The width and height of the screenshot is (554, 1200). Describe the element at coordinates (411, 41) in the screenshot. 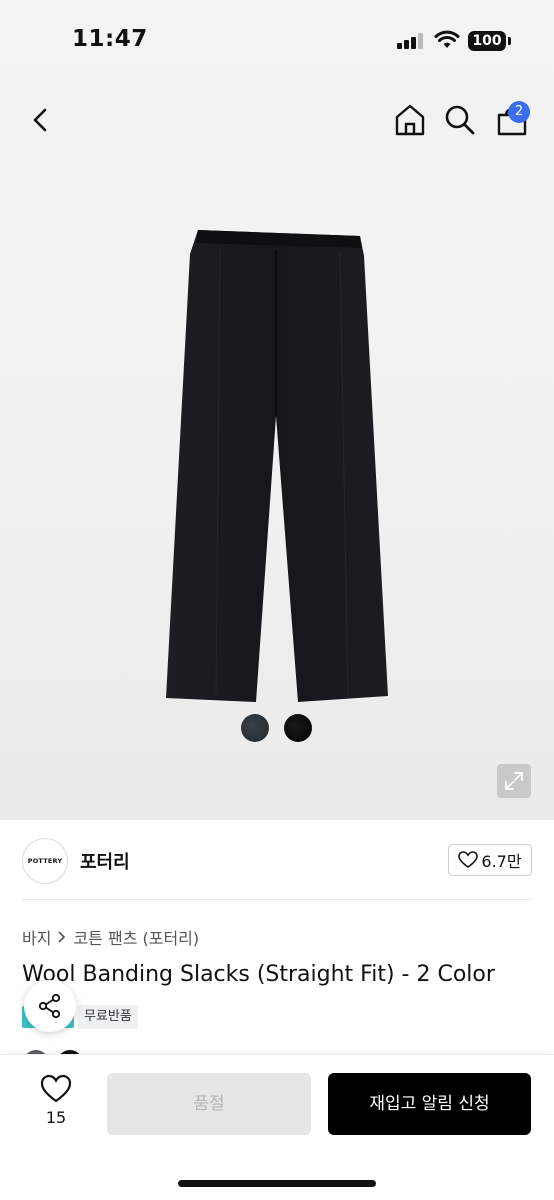

I see `cellular-signal-icon` at that location.